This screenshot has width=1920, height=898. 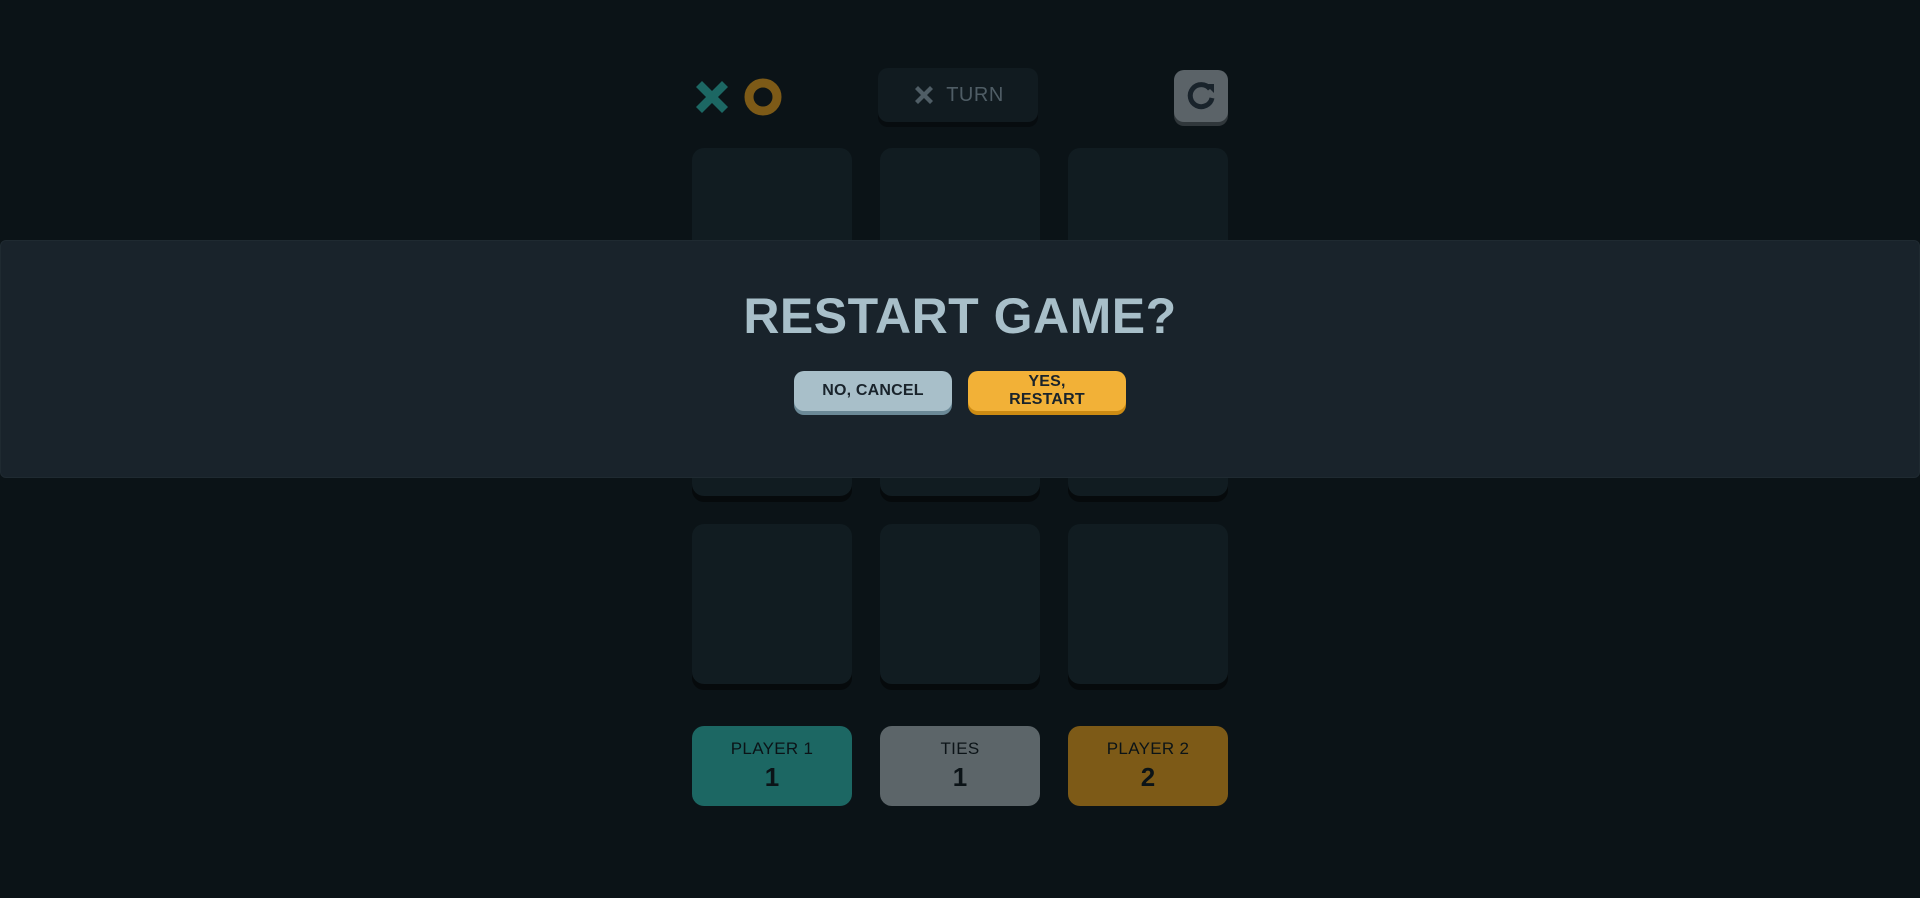 I want to click on turn-indicator: TURN, so click(x=958, y=95).